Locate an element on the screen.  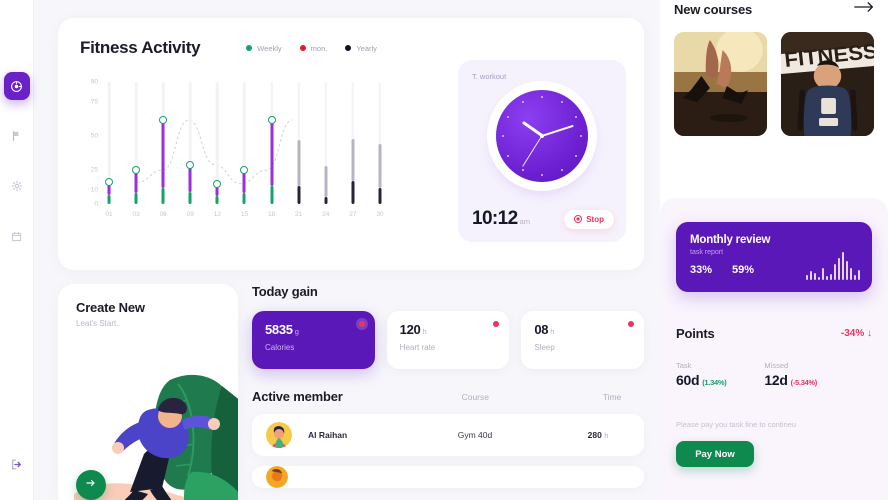
course-cards: FITNESS is located at coordinates (774, 84).